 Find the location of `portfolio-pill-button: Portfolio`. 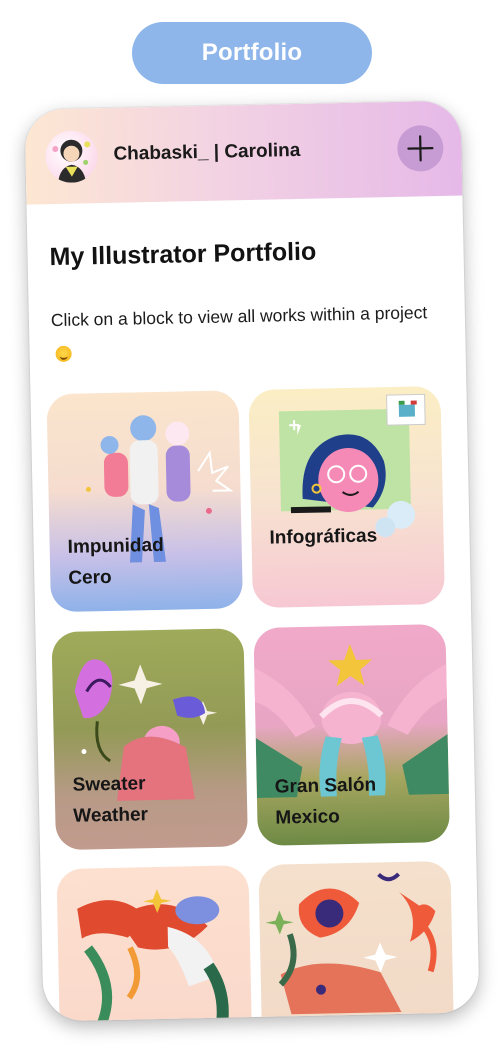

portfolio-pill-button: Portfolio is located at coordinates (252, 53).